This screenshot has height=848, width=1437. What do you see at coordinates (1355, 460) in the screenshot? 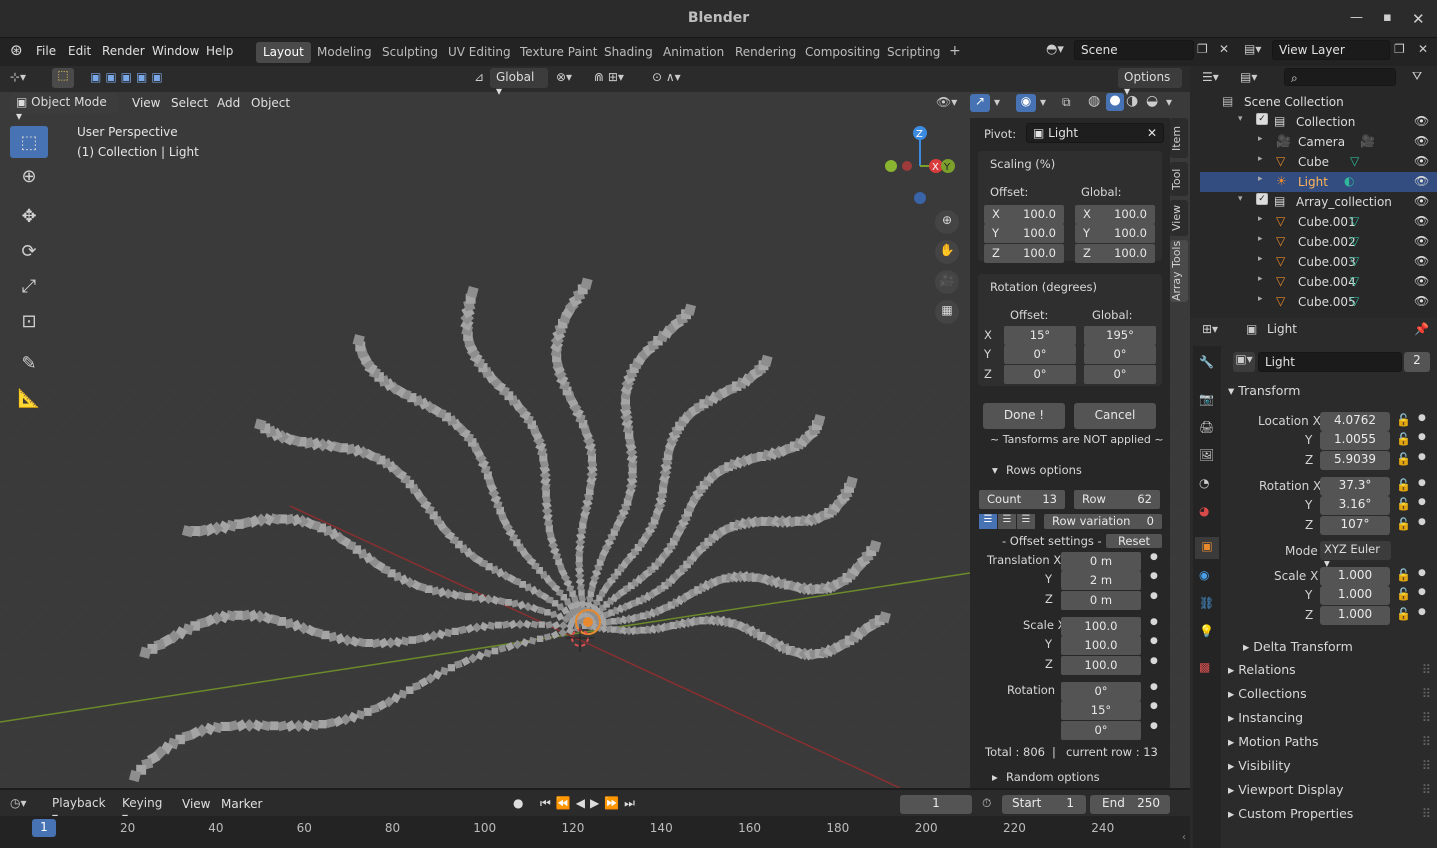
I see `location-field-2: 5.9039` at bounding box center [1355, 460].